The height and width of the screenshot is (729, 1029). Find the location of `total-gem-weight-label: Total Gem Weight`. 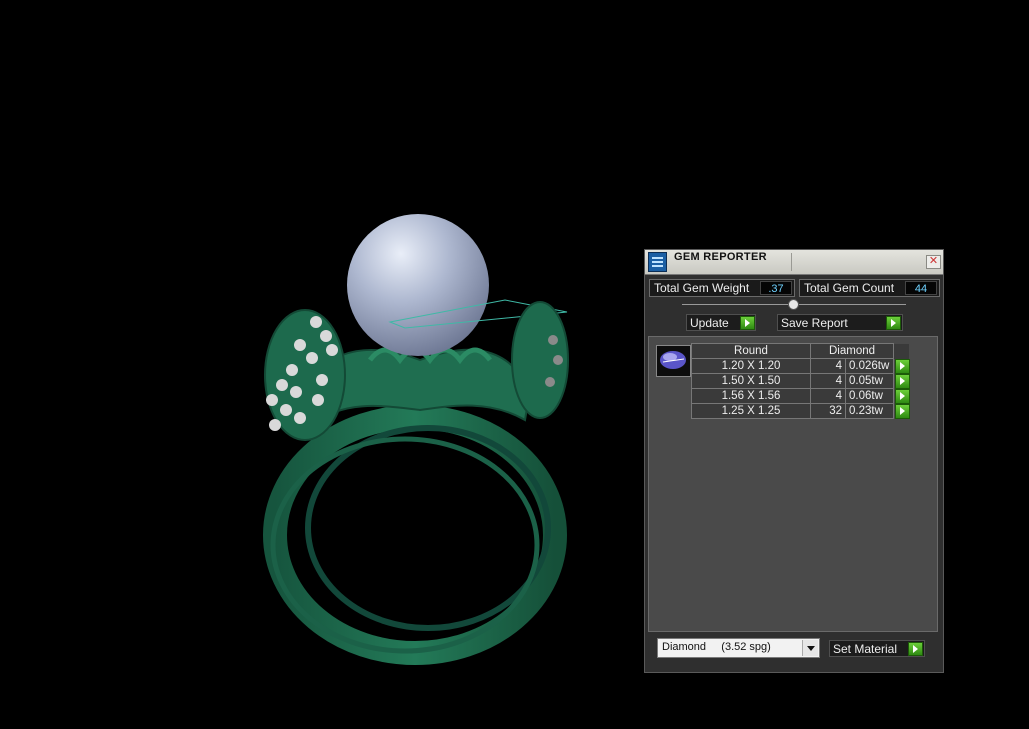

total-gem-weight-label: Total Gem Weight is located at coordinates (702, 288).